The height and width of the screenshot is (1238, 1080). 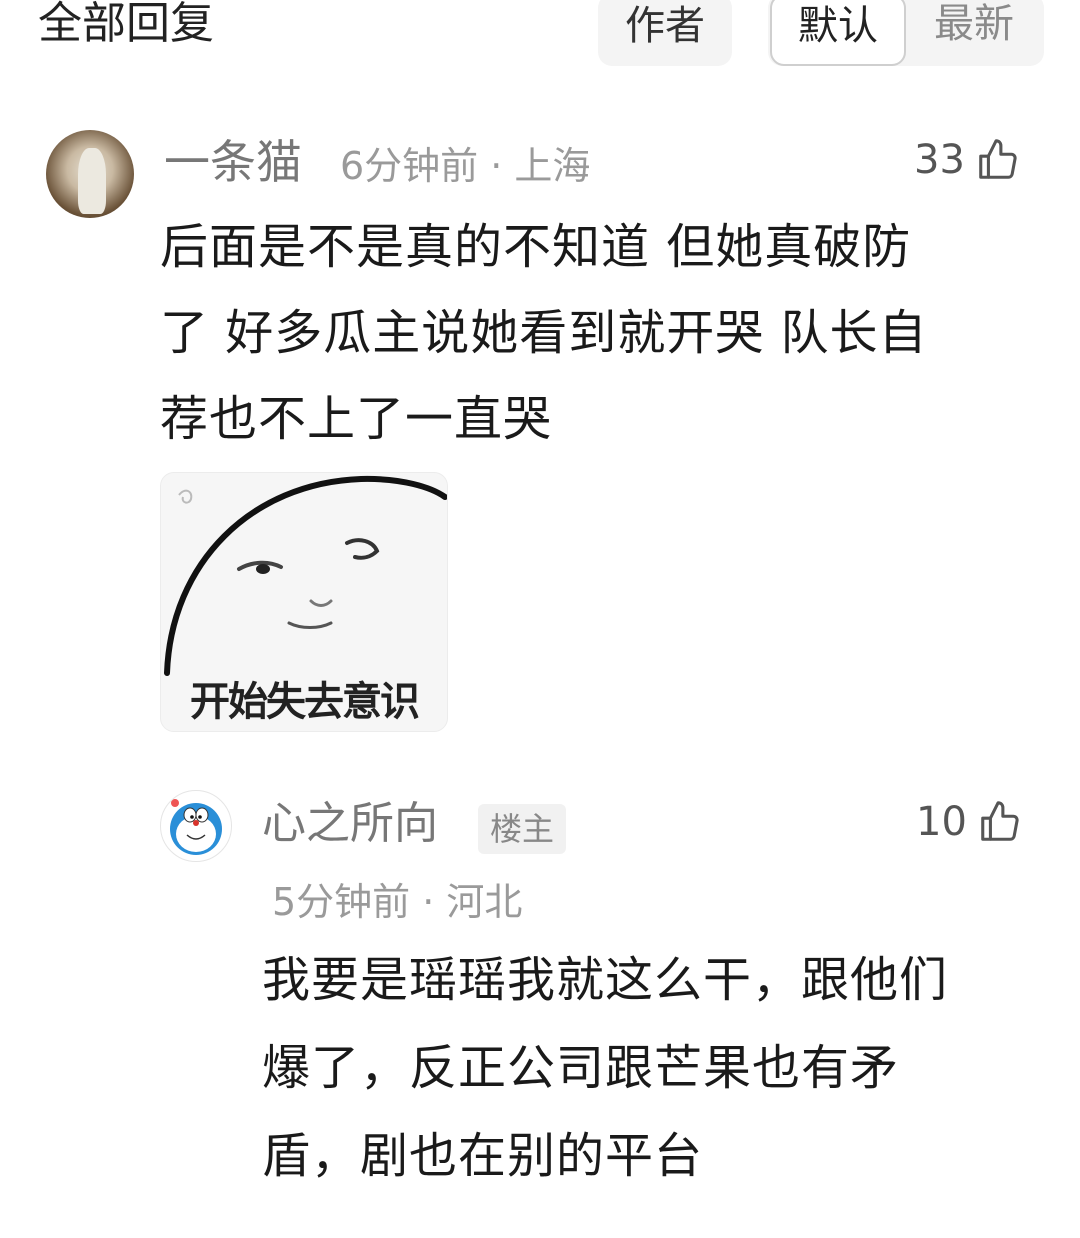 I want to click on tab-latest: 最新, so click(x=974, y=33).